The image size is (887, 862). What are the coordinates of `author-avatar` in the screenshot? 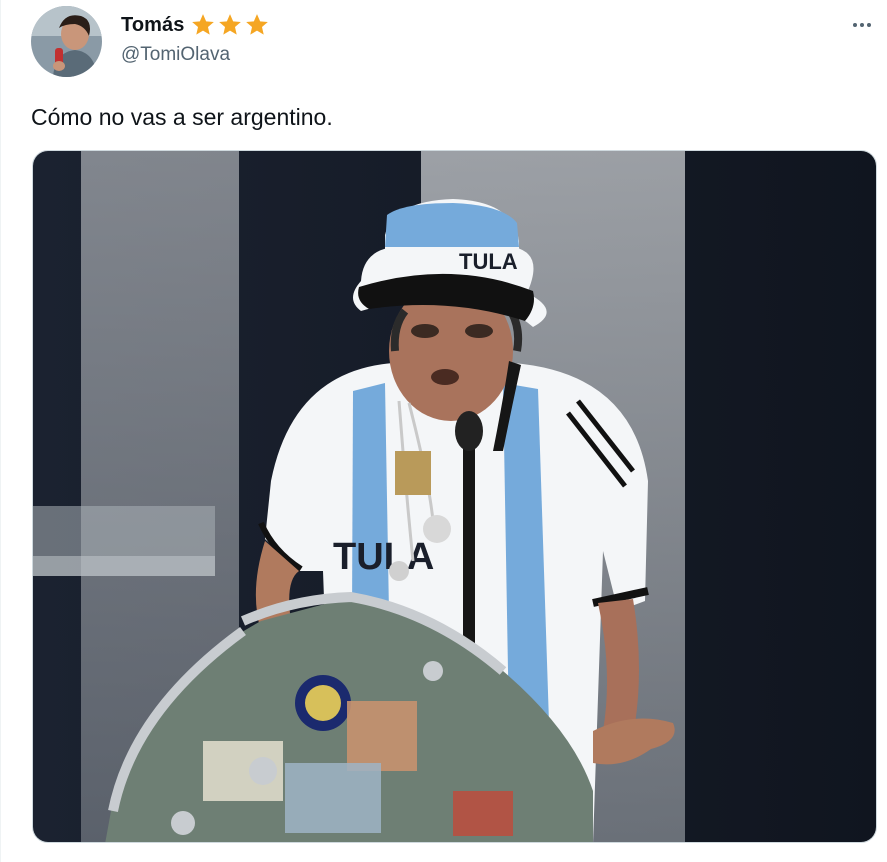 It's located at (66, 41).